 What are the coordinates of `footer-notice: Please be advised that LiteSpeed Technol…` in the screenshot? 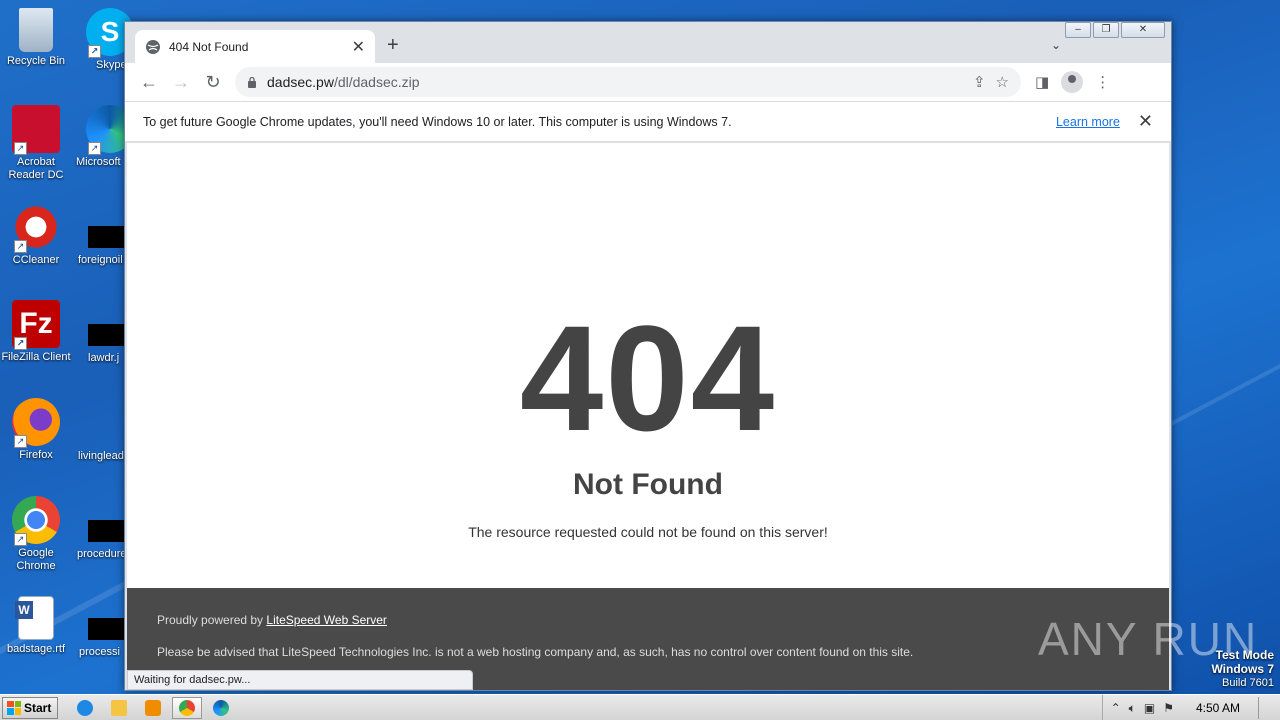 It's located at (535, 652).